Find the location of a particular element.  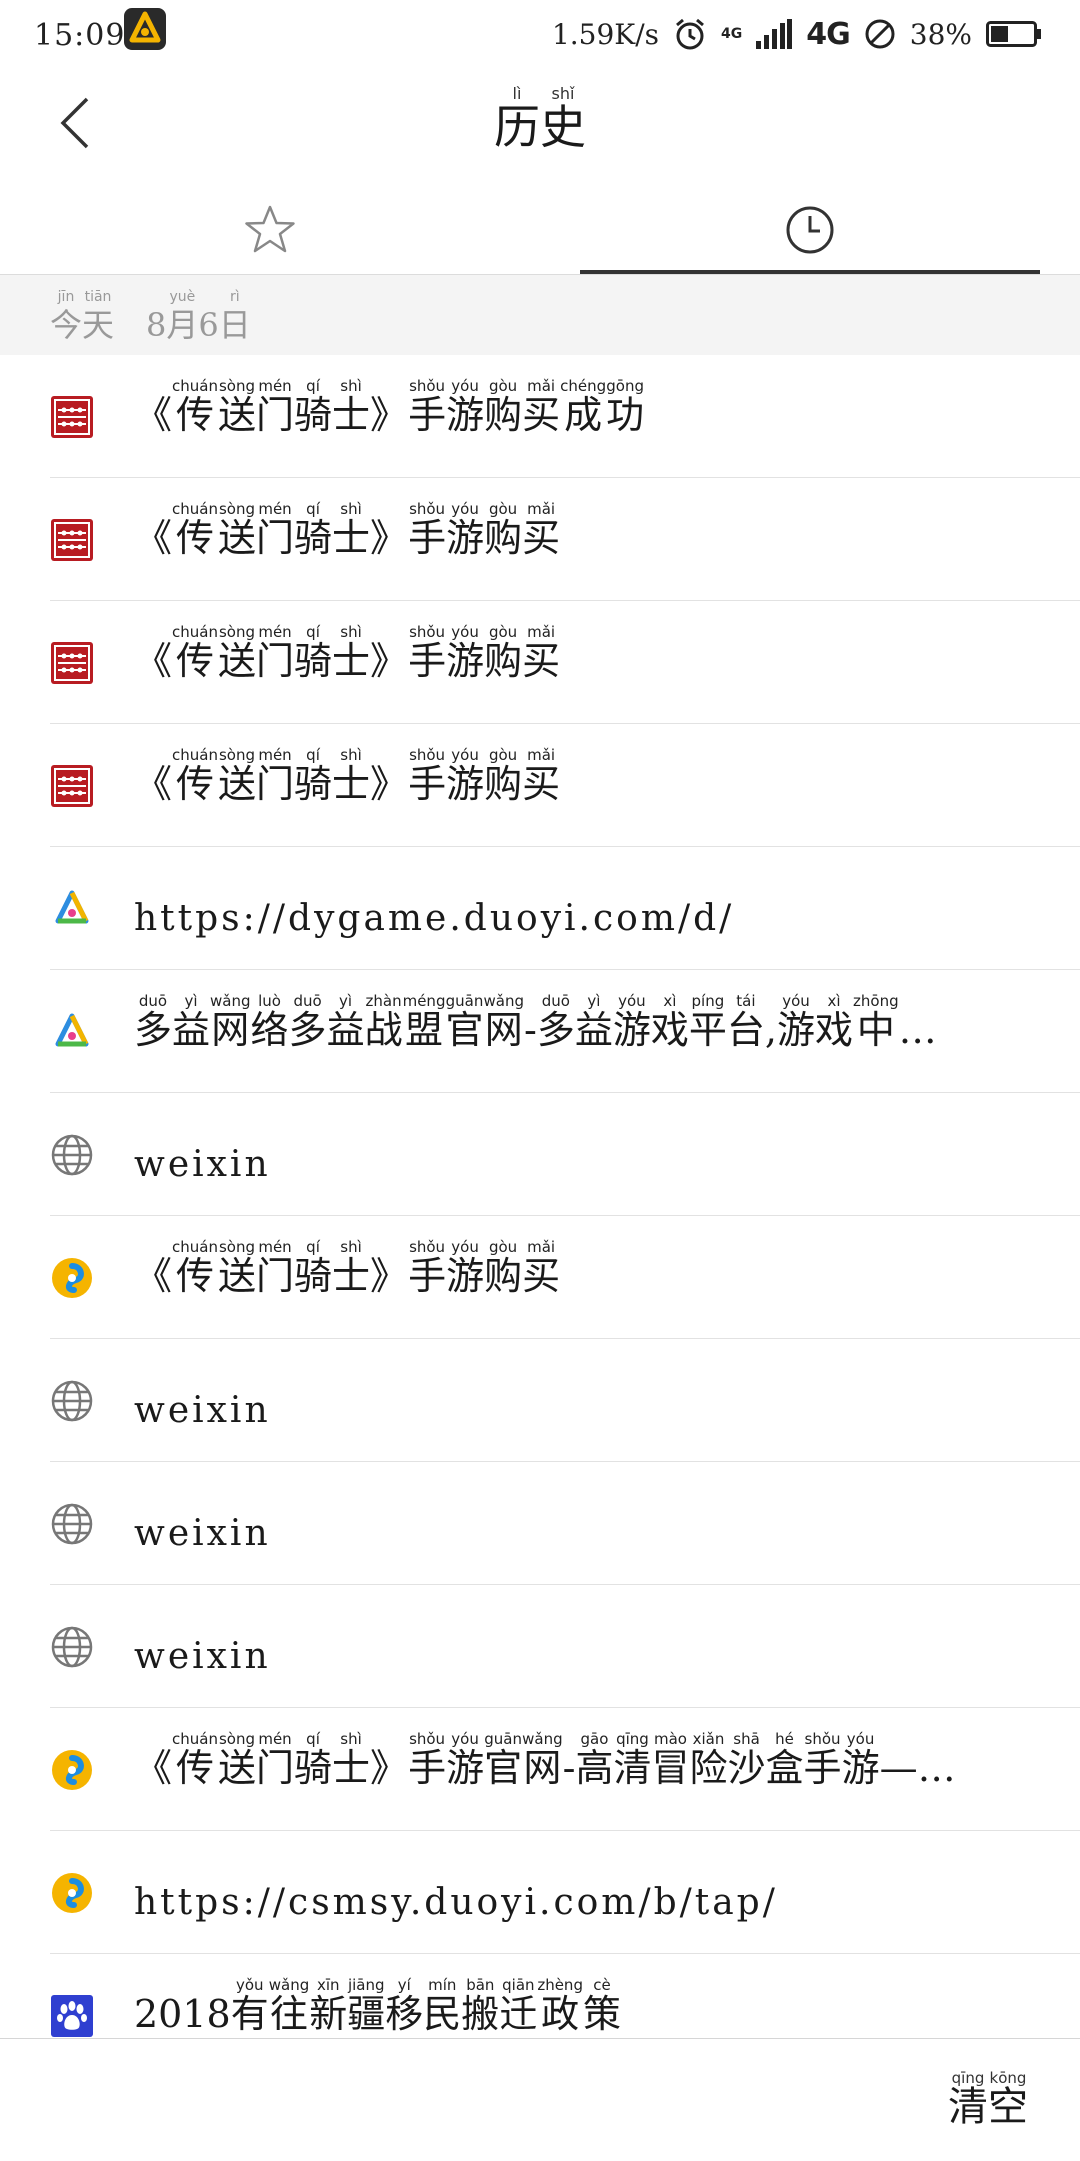

ruby-char: yuè 月 is located at coordinates (182, 317).